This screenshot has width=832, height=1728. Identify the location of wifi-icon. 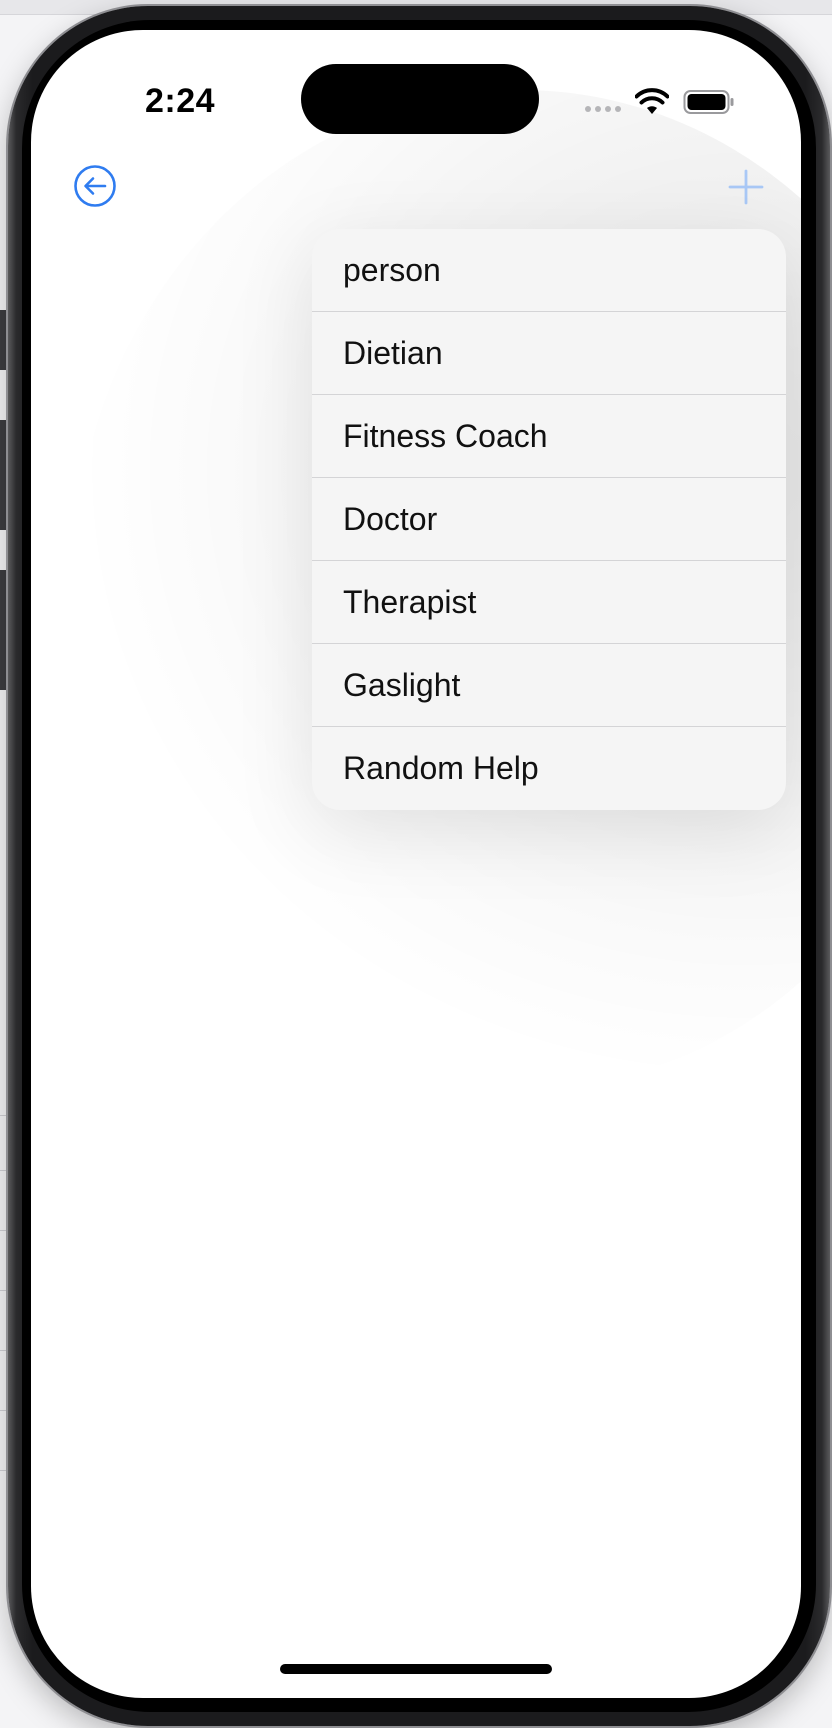
(652, 101).